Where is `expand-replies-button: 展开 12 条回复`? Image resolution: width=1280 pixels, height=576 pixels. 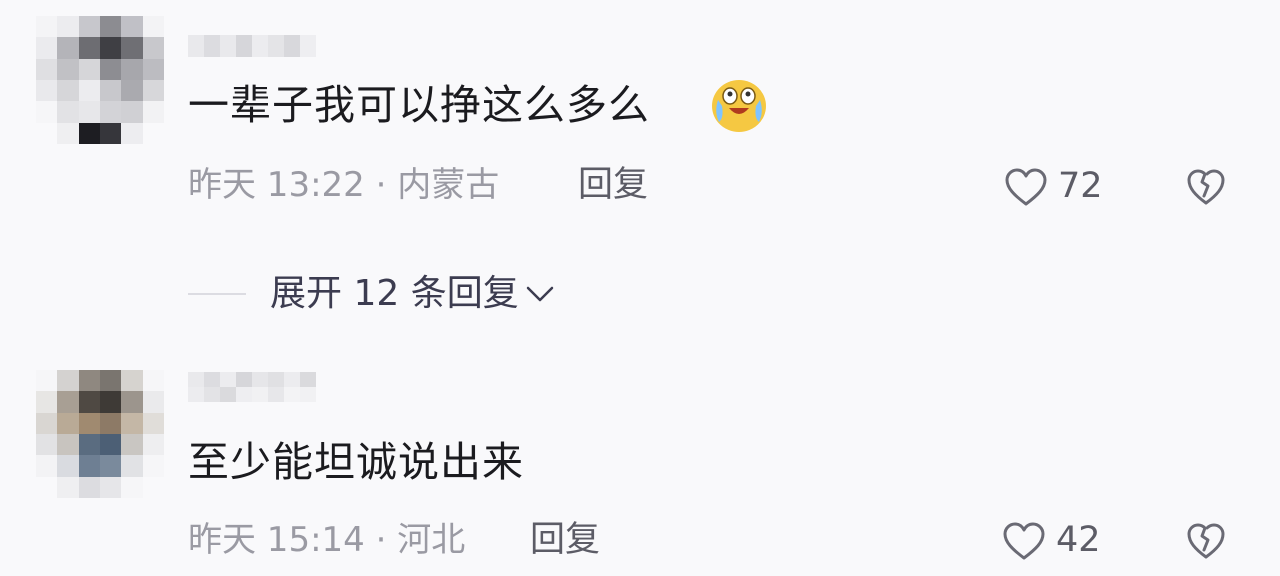 expand-replies-button: 展开 12 条回复 is located at coordinates (413, 294).